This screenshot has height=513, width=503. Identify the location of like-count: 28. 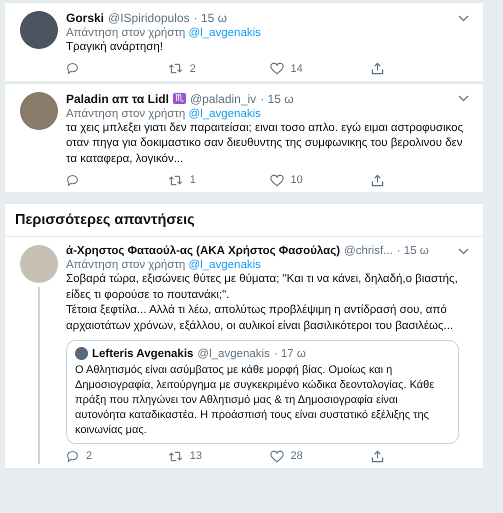
(296, 456).